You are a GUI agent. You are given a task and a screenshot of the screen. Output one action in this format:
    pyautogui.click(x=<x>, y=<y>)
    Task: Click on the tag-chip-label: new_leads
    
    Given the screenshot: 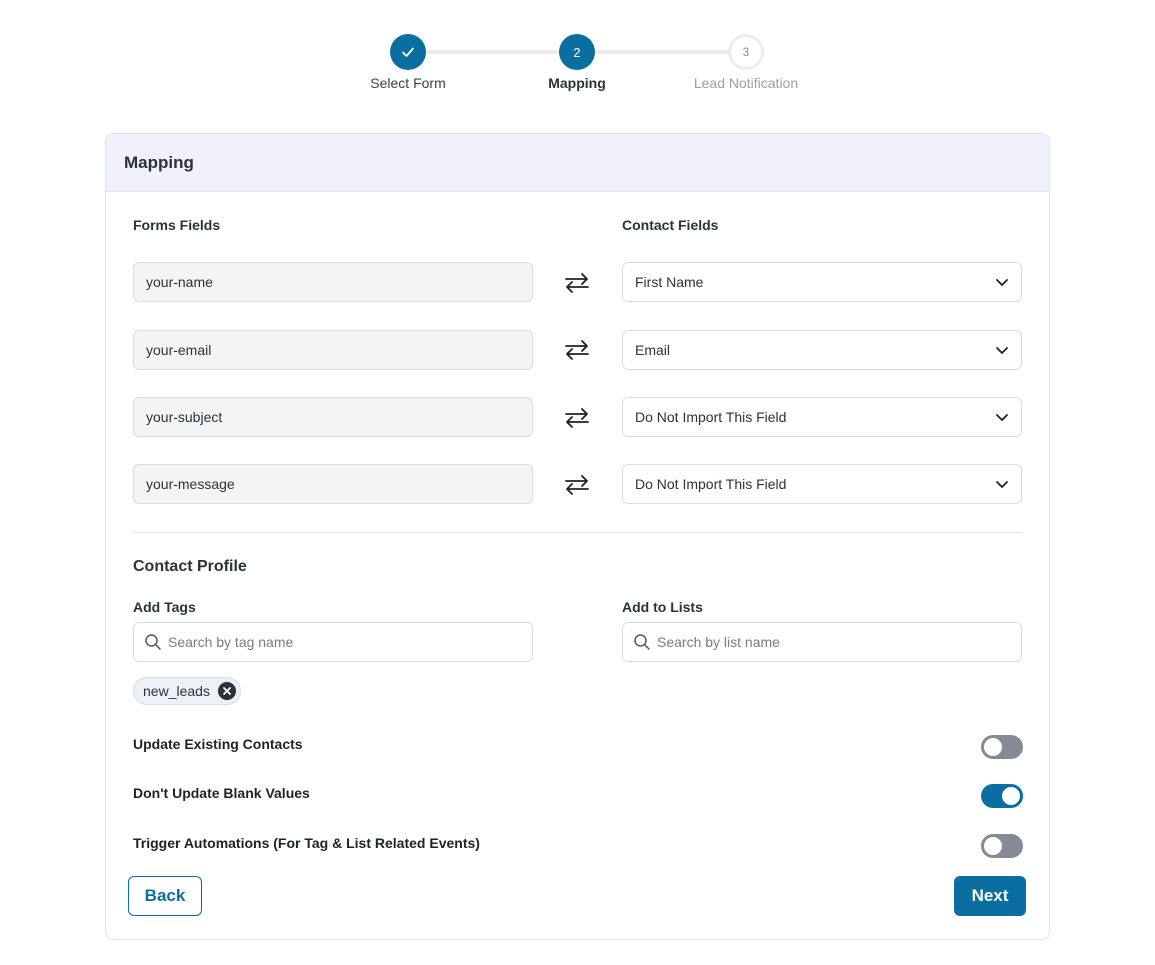 What is the action you would take?
    pyautogui.click(x=176, y=691)
    